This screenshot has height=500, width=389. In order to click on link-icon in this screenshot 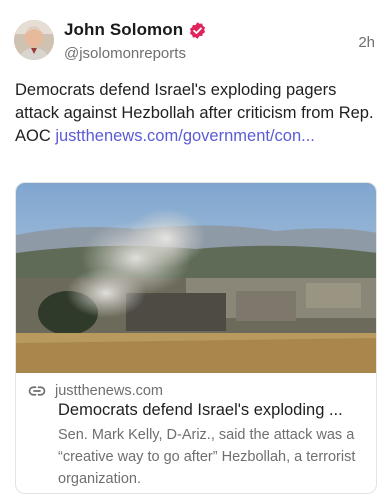, I will do `click(37, 391)`.